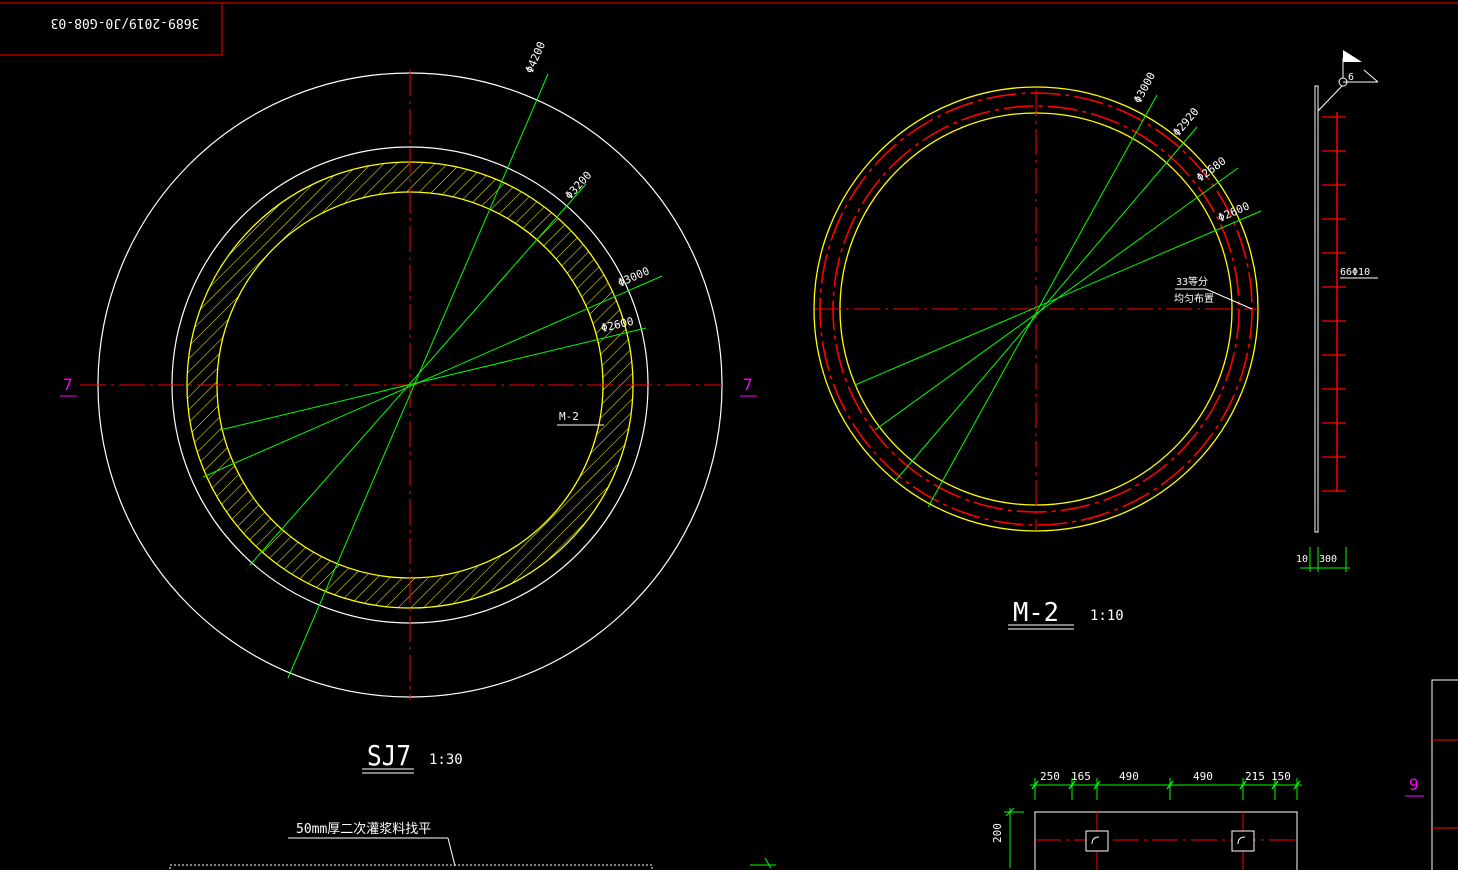 Image resolution: width=1458 pixels, height=870 pixels. What do you see at coordinates (1328, 559) in the screenshot?
I see `dim-label: 300` at bounding box center [1328, 559].